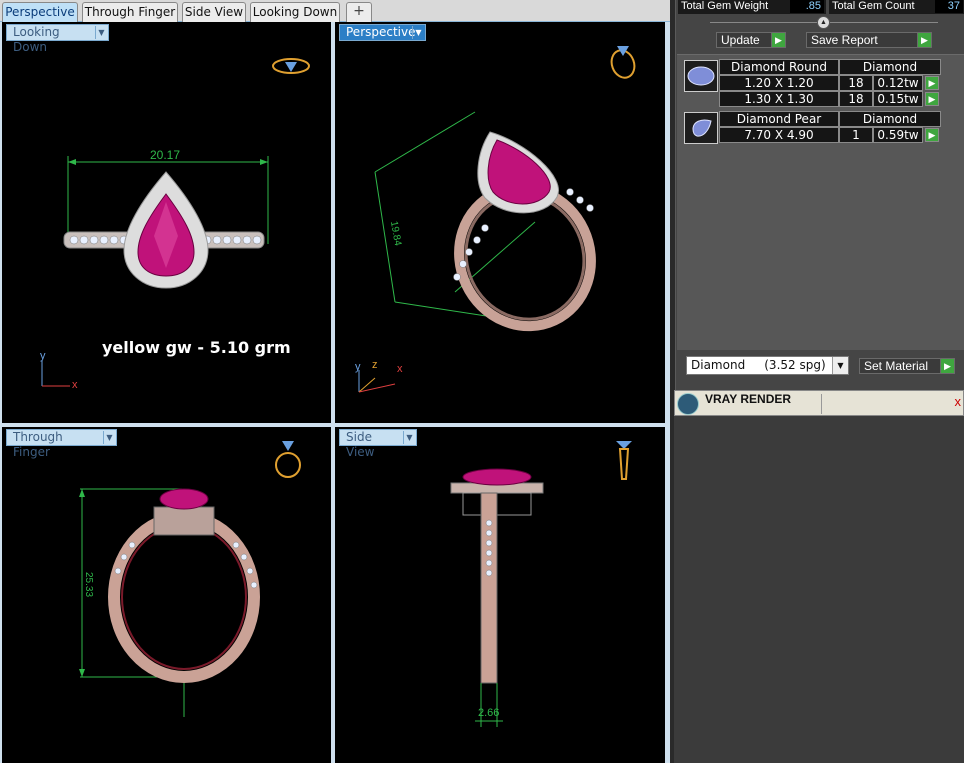 The height and width of the screenshot is (763, 964). What do you see at coordinates (165, 155) in the screenshot?
I see `dimension-label: 20.17` at bounding box center [165, 155].